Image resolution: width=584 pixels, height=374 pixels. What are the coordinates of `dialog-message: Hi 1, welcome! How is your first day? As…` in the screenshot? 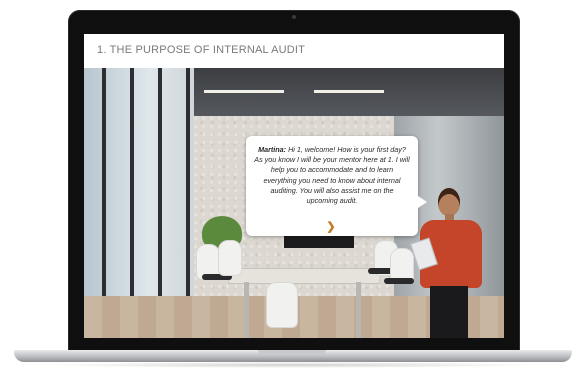 It's located at (332, 175).